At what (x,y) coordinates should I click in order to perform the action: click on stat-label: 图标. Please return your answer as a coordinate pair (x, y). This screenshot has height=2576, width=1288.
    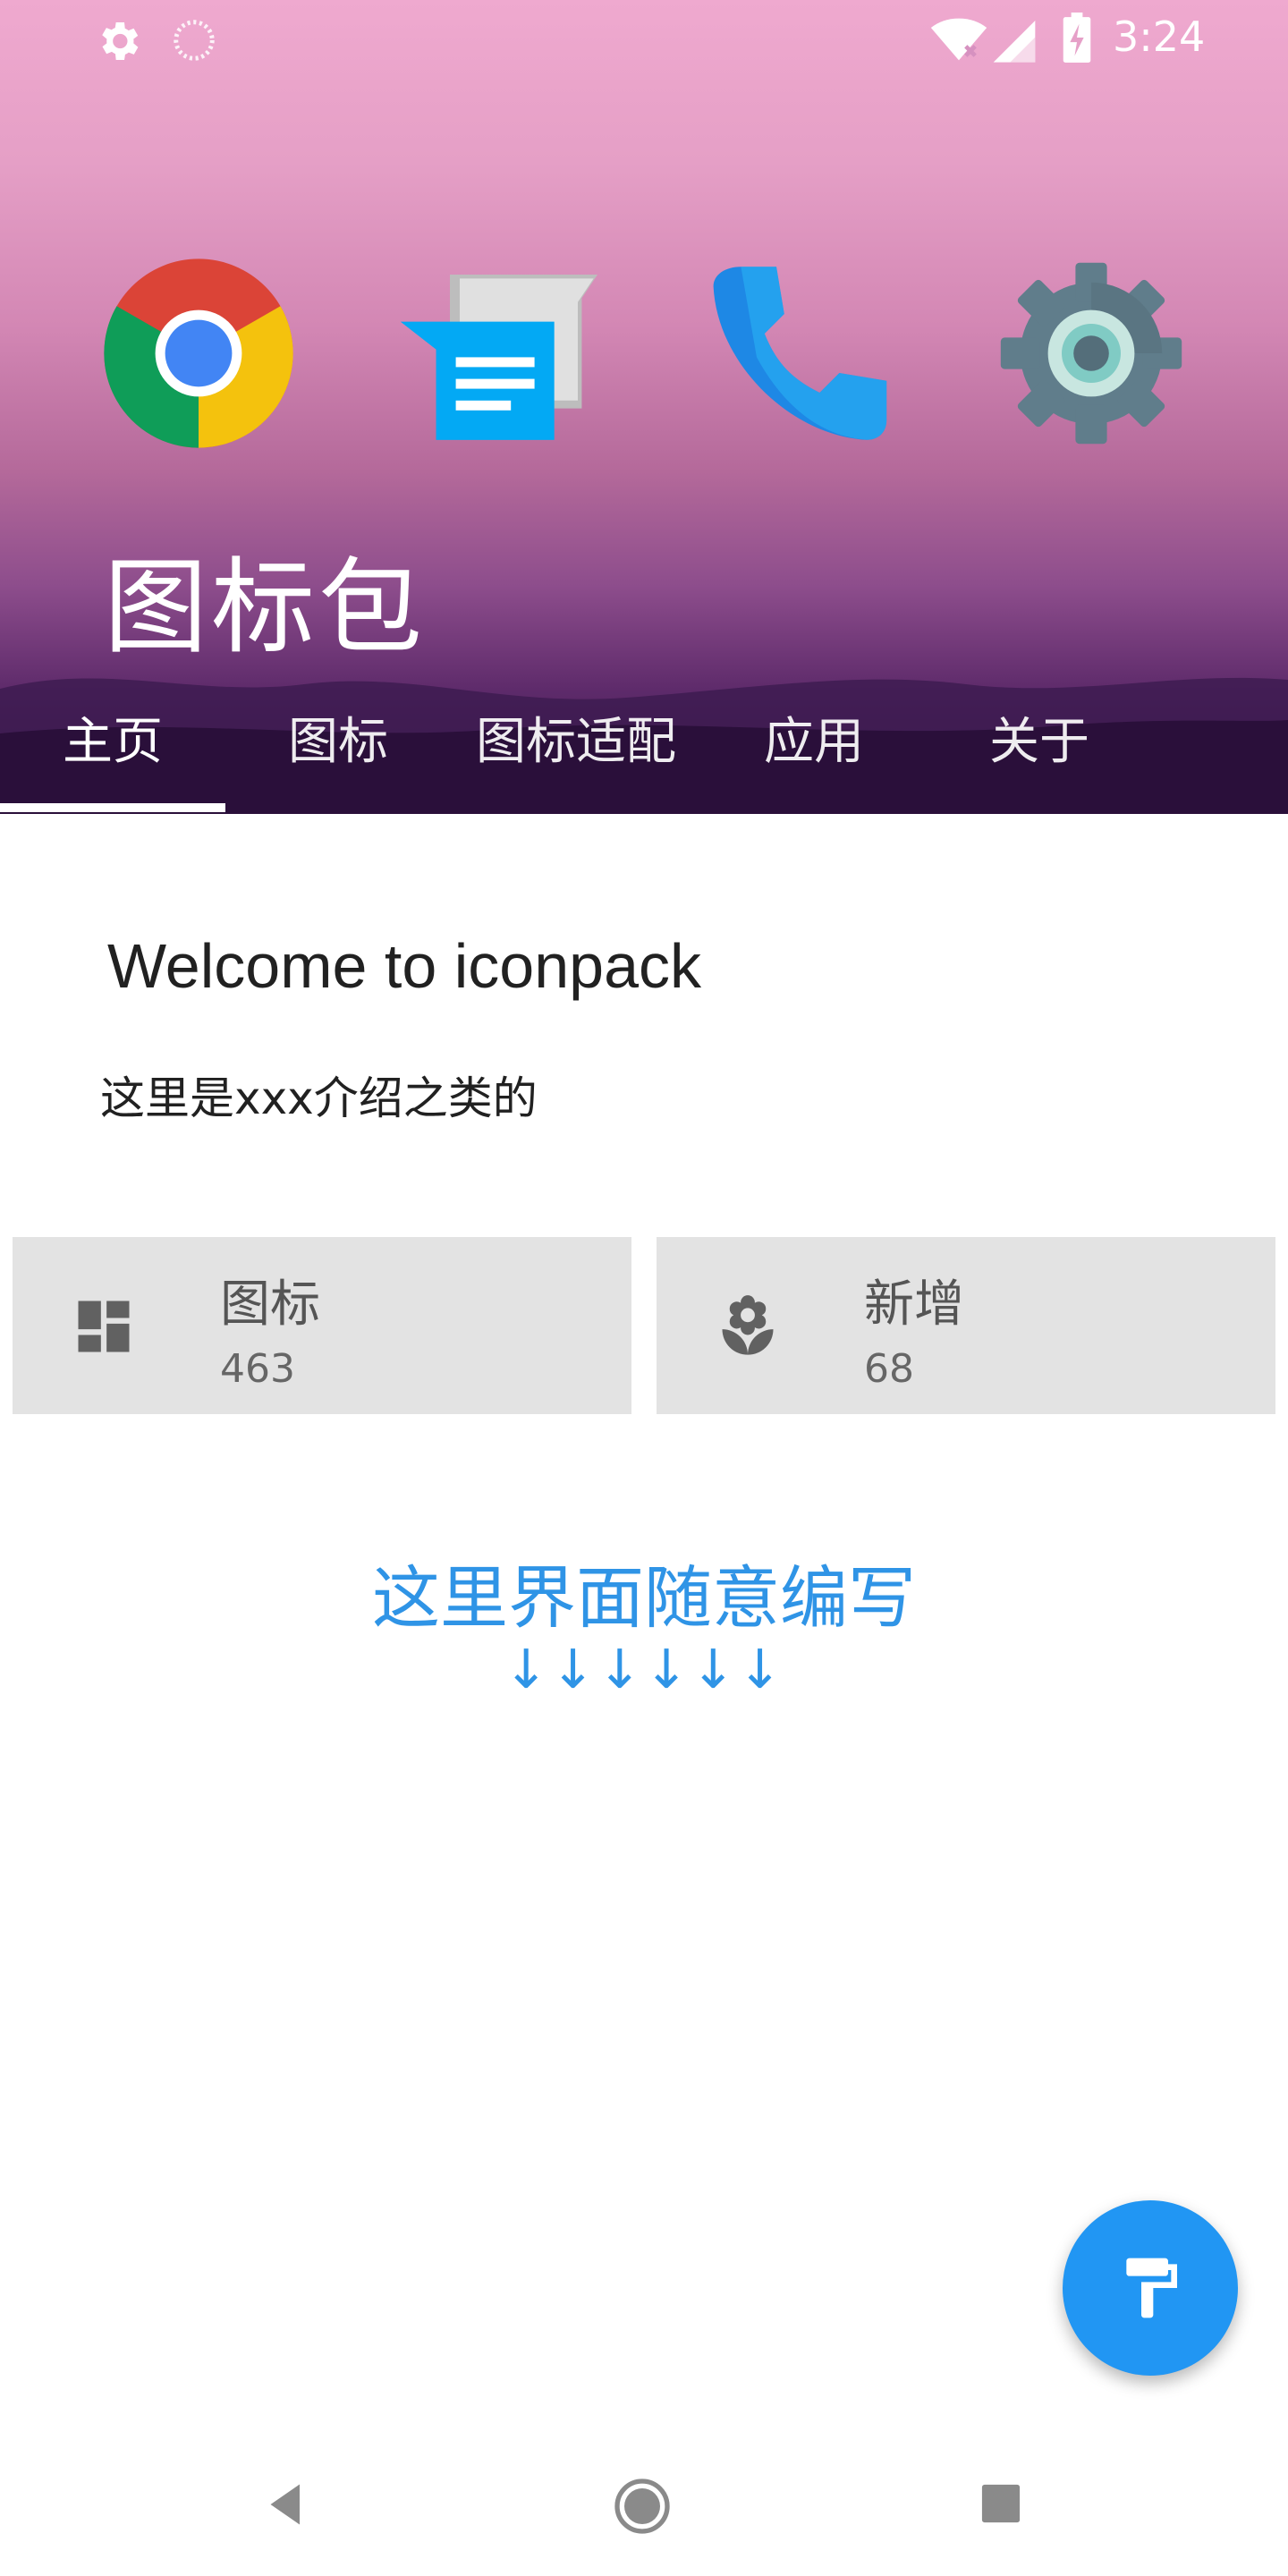
    Looking at the image, I should click on (270, 1304).